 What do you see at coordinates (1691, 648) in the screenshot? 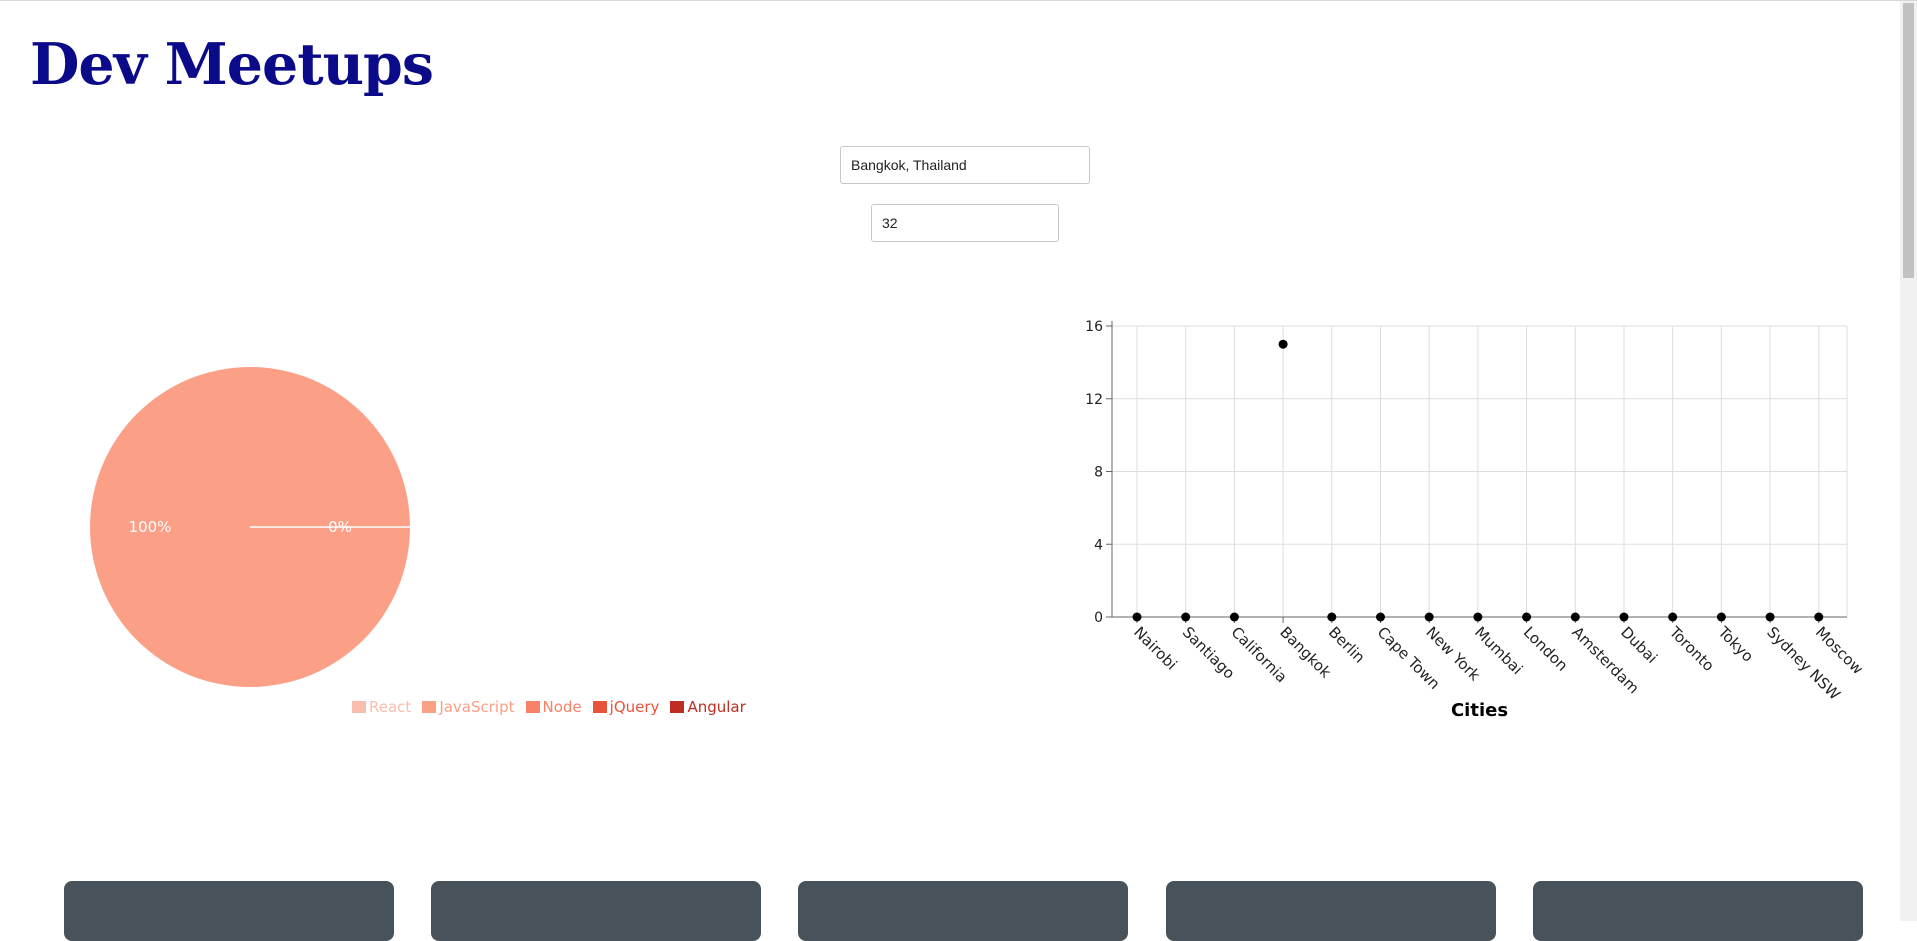
I see `x-tick-label: Toronto` at bounding box center [1691, 648].